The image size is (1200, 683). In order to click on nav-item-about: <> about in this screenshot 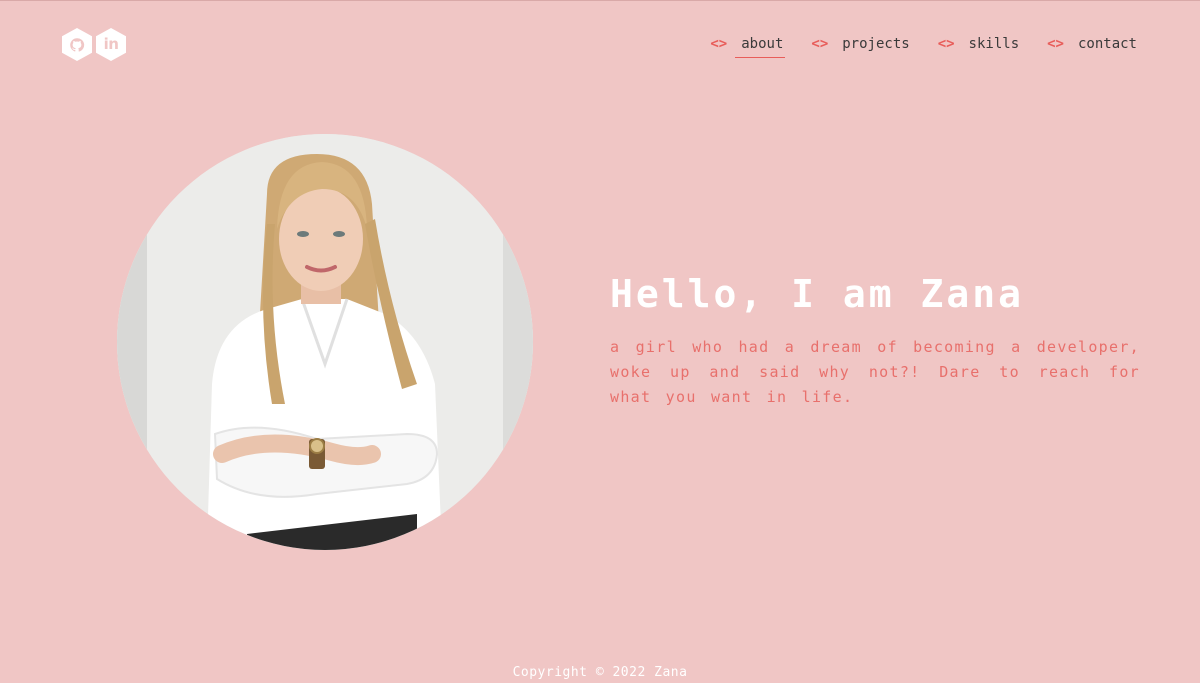, I will do `click(748, 46)`.